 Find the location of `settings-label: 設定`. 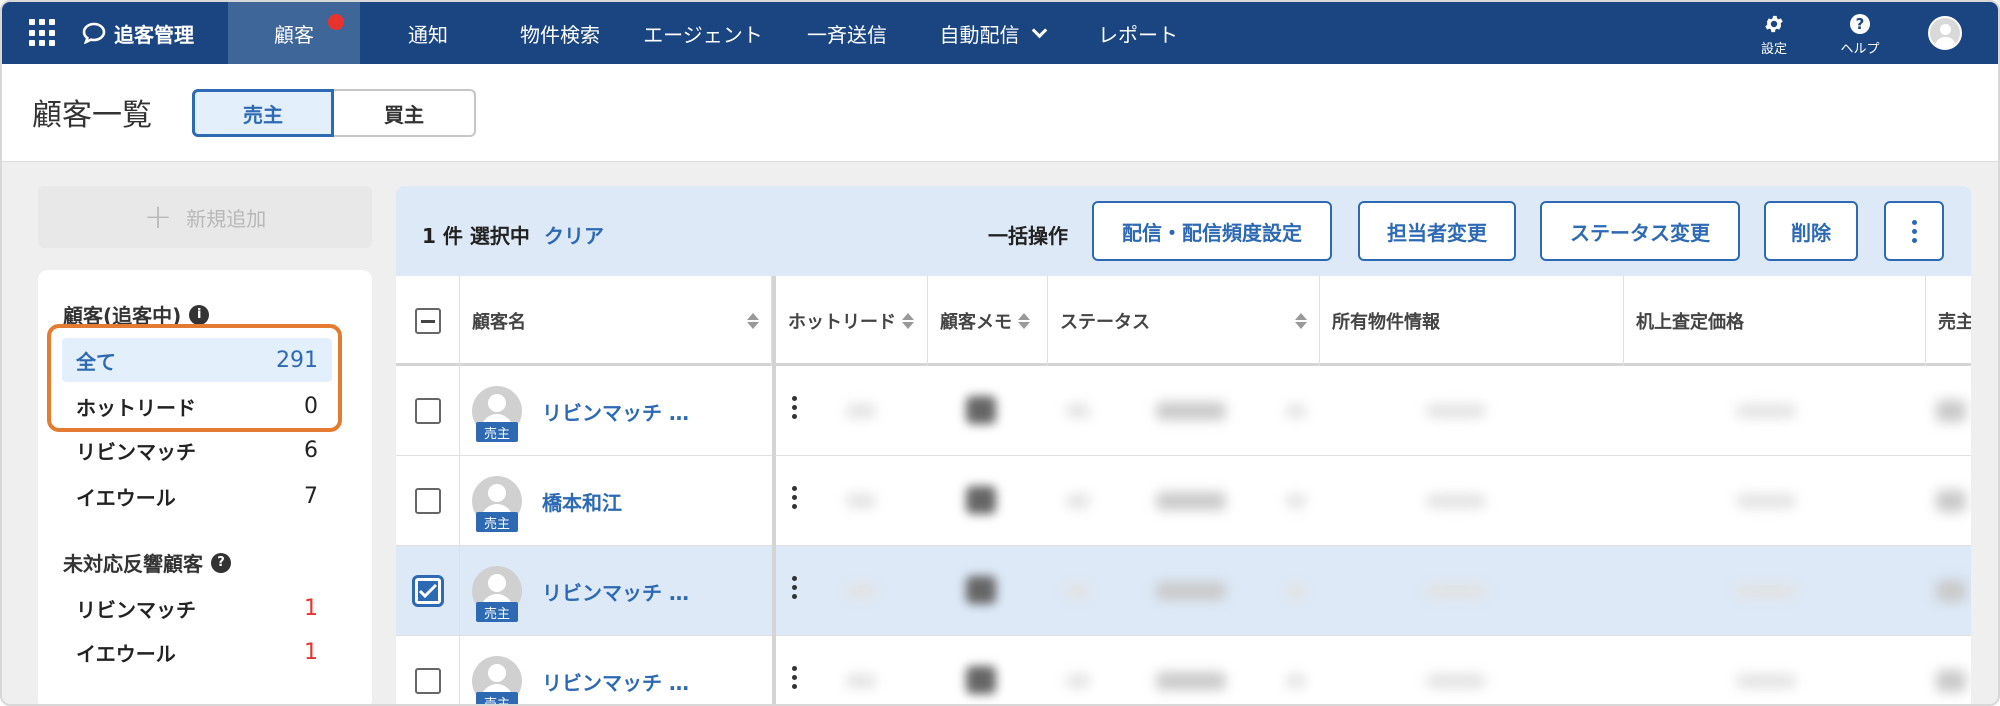

settings-label: 設定 is located at coordinates (1773, 49).